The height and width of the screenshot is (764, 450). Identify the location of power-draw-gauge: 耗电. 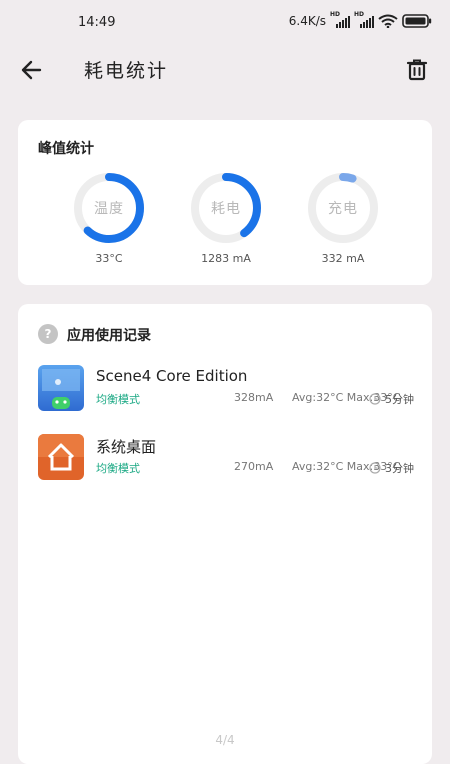
(226, 208).